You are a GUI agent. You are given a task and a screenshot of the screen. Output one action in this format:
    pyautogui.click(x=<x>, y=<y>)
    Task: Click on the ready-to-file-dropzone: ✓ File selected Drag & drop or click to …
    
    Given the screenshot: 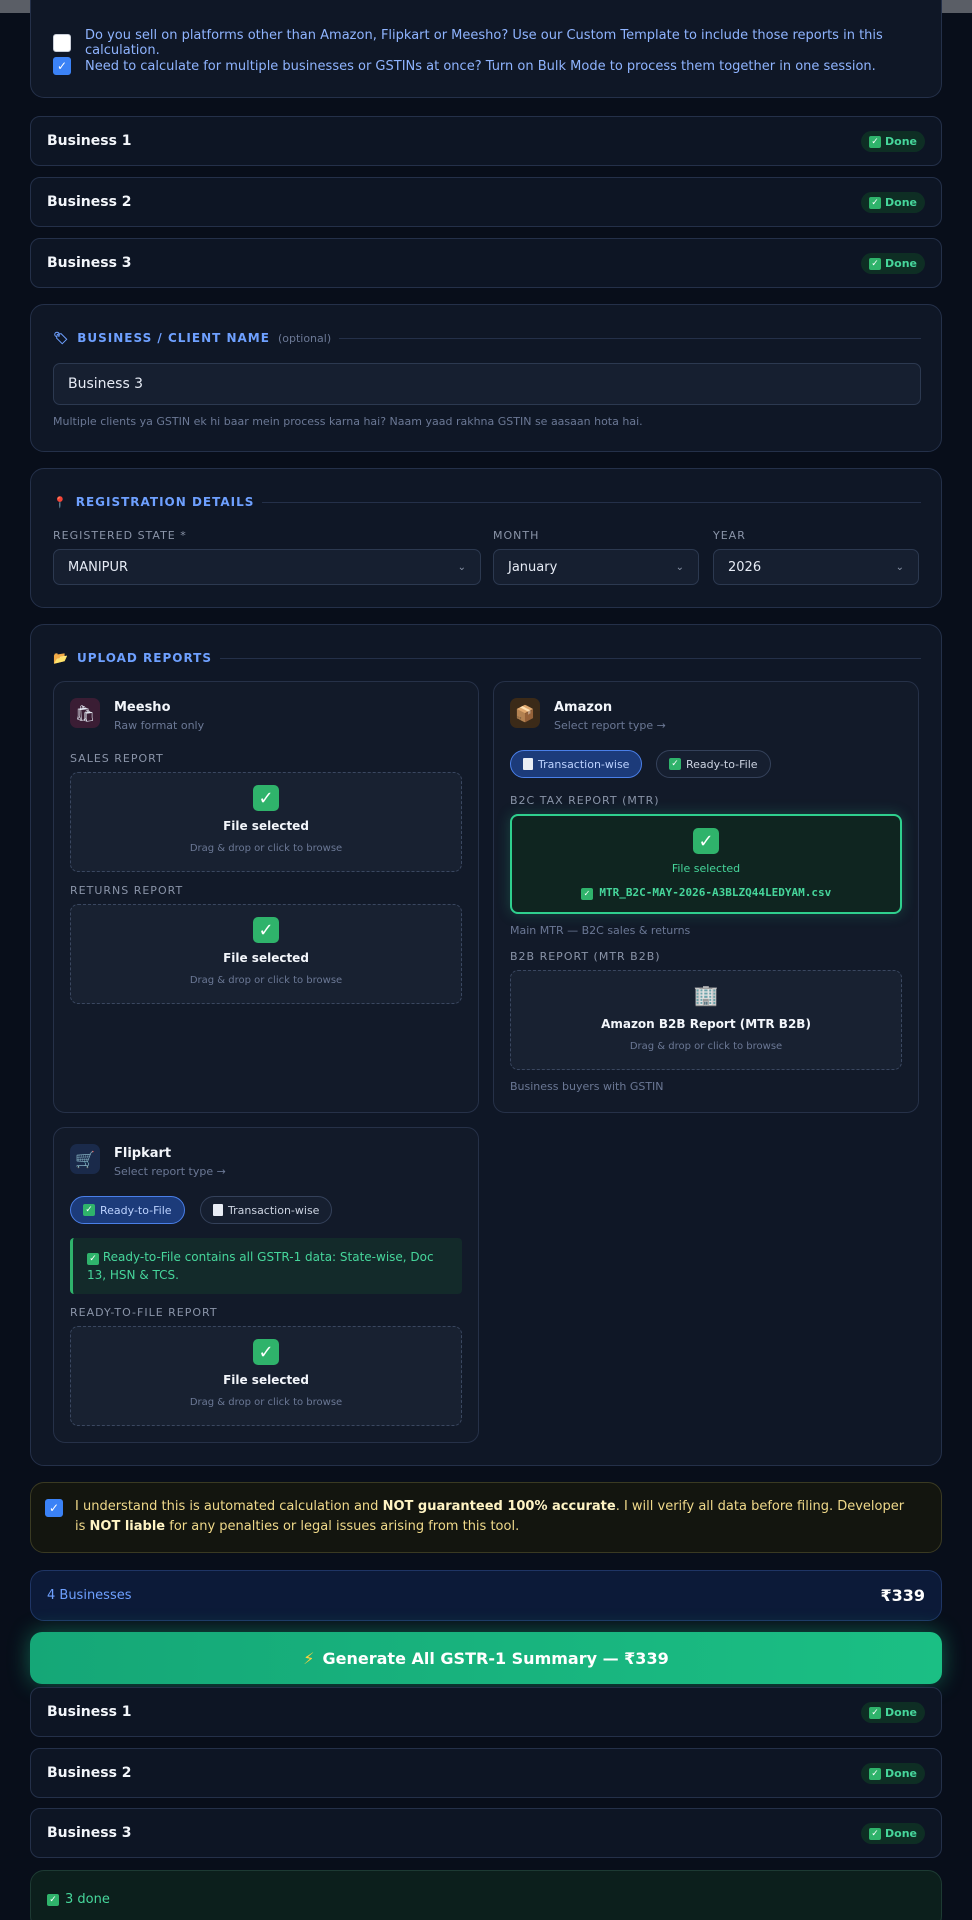 What is the action you would take?
    pyautogui.click(x=266, y=1376)
    